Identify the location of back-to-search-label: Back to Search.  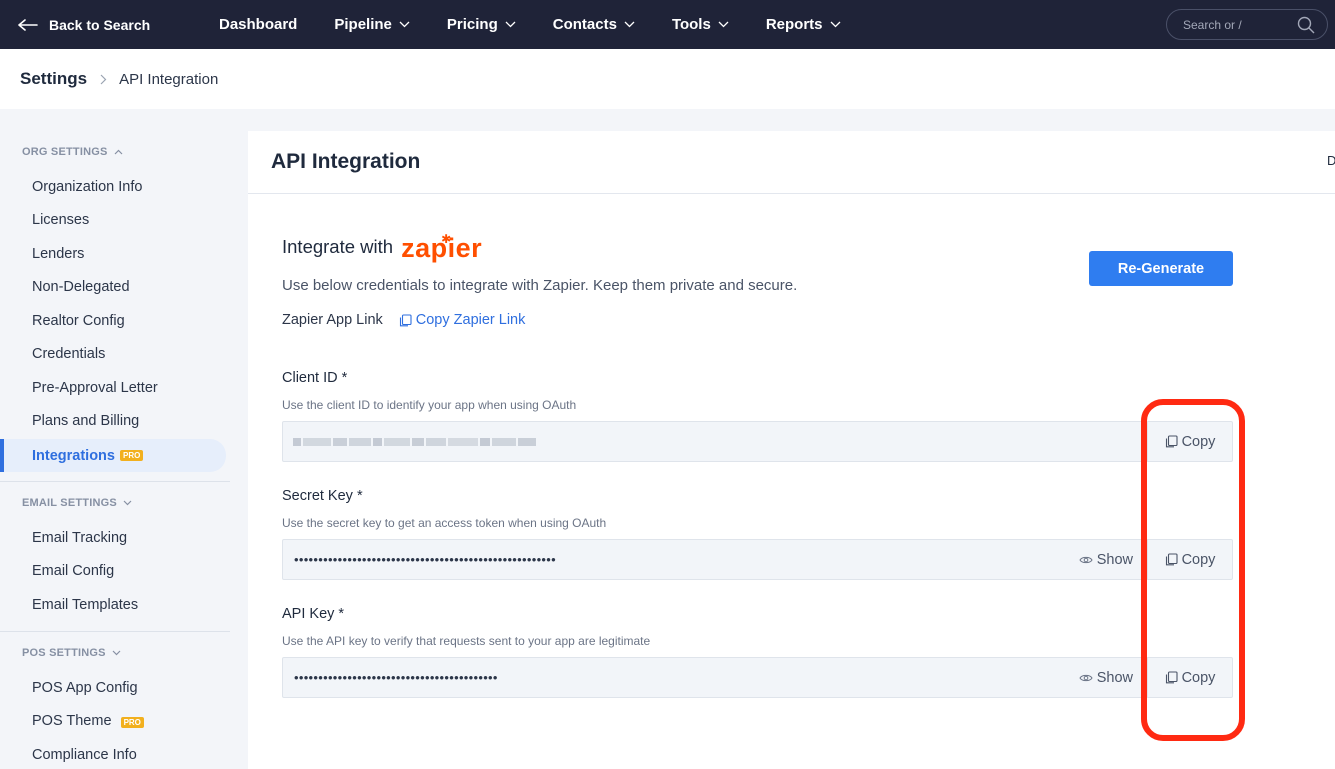
(100, 24).